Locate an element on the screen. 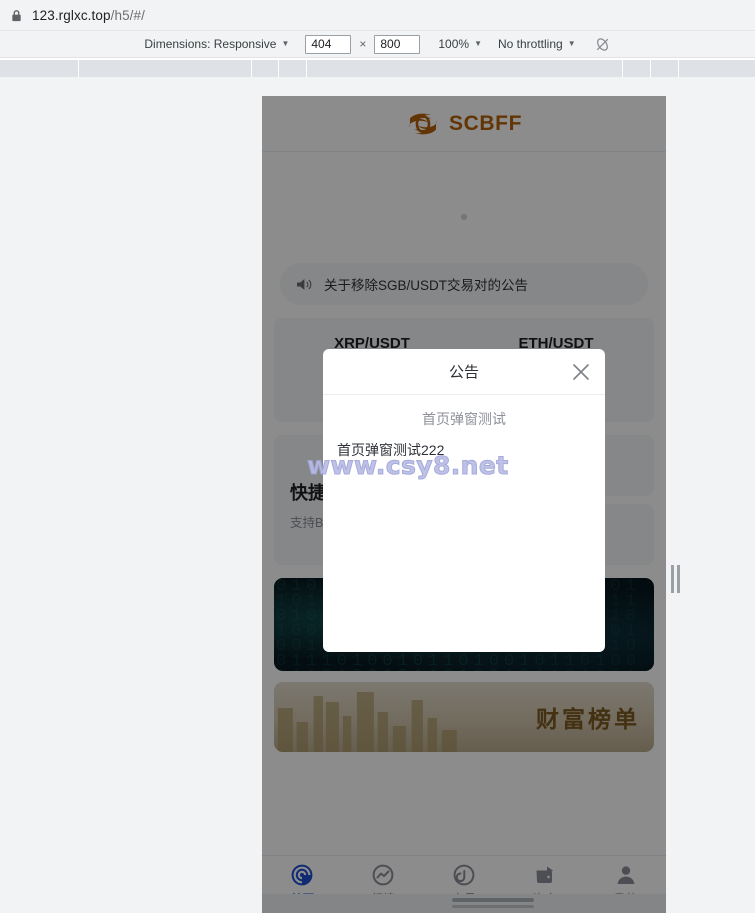  dimensions-dropdown: Dimensions: Responsive ▼ is located at coordinates (216, 44).